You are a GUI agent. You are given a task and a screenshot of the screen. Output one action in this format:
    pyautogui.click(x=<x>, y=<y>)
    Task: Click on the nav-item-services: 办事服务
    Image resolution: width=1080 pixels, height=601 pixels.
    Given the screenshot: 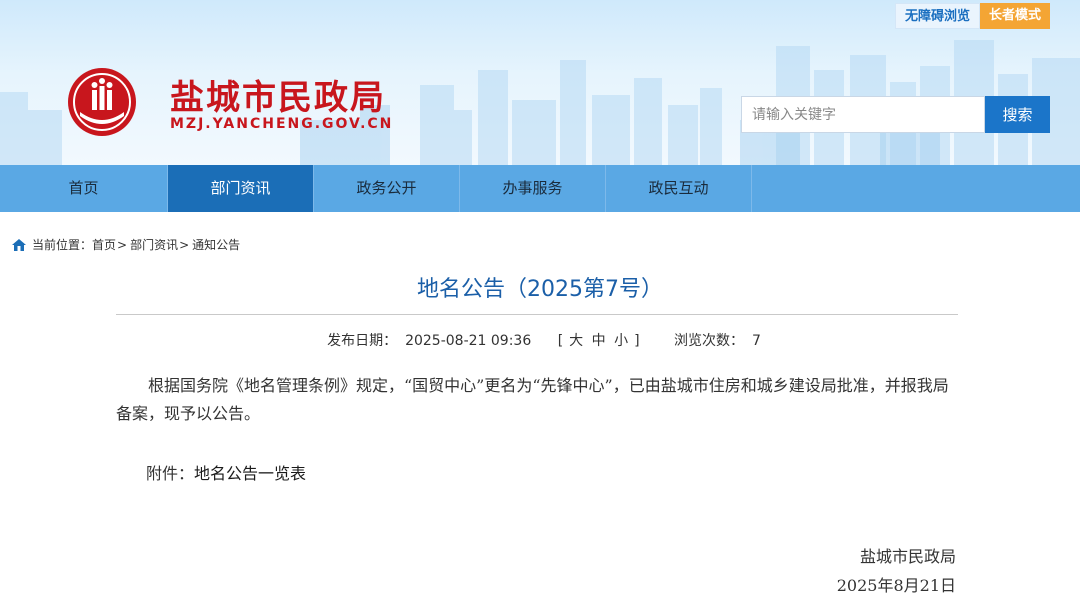 What is the action you would take?
    pyautogui.click(x=533, y=188)
    